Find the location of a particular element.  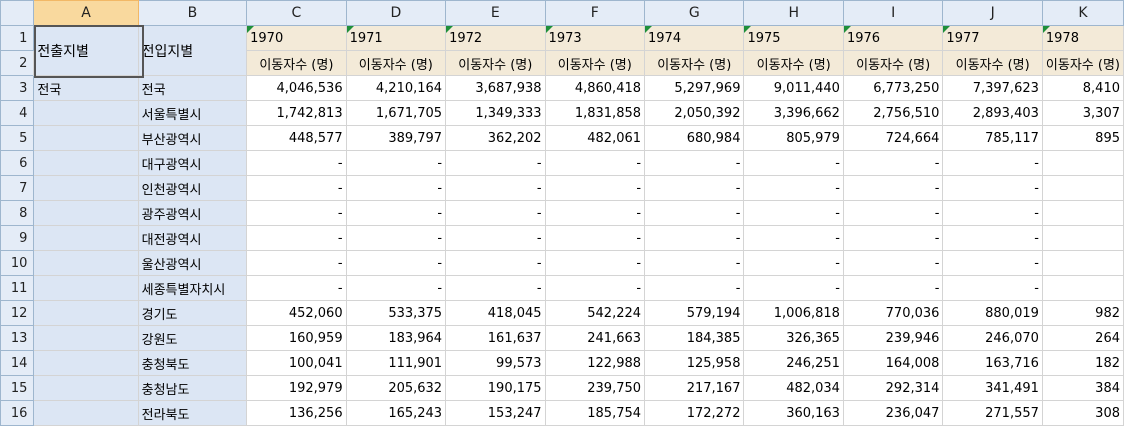

cell-value: 389,797 is located at coordinates (396, 138).